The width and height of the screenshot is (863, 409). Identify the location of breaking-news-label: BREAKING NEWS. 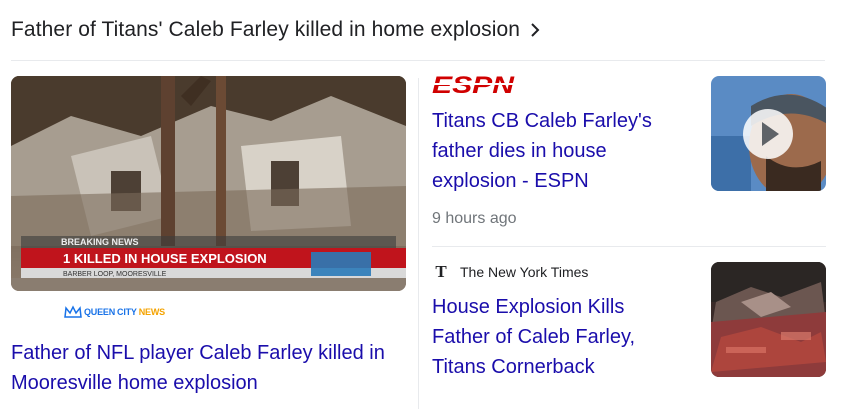
(100, 242).